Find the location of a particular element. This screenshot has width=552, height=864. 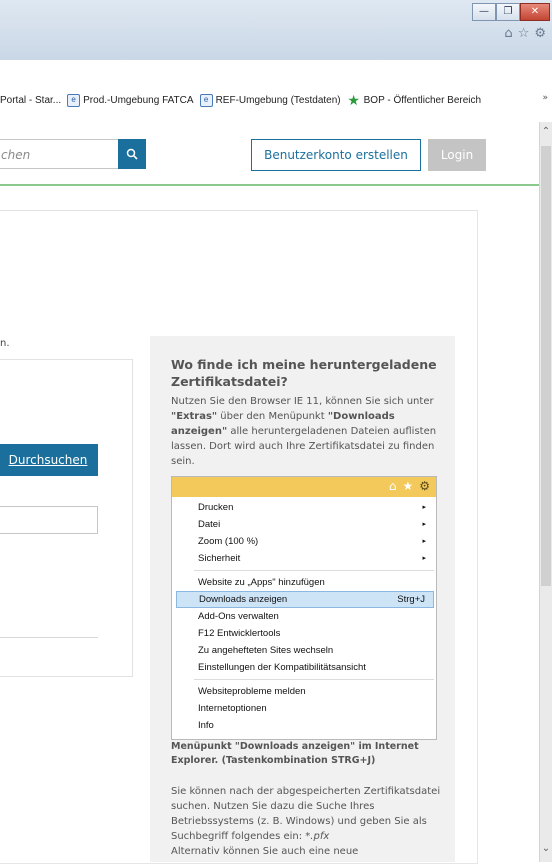

page-scrollbar: ⌃ ⌄ is located at coordinates (545, 492).